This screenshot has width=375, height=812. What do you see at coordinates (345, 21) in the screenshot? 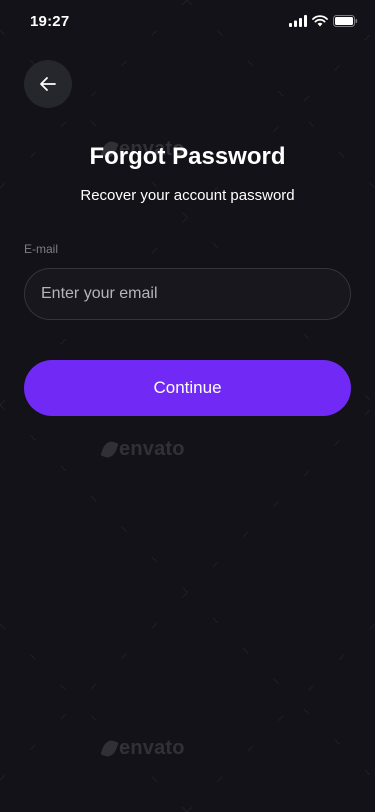
I see `battery-icon` at bounding box center [345, 21].